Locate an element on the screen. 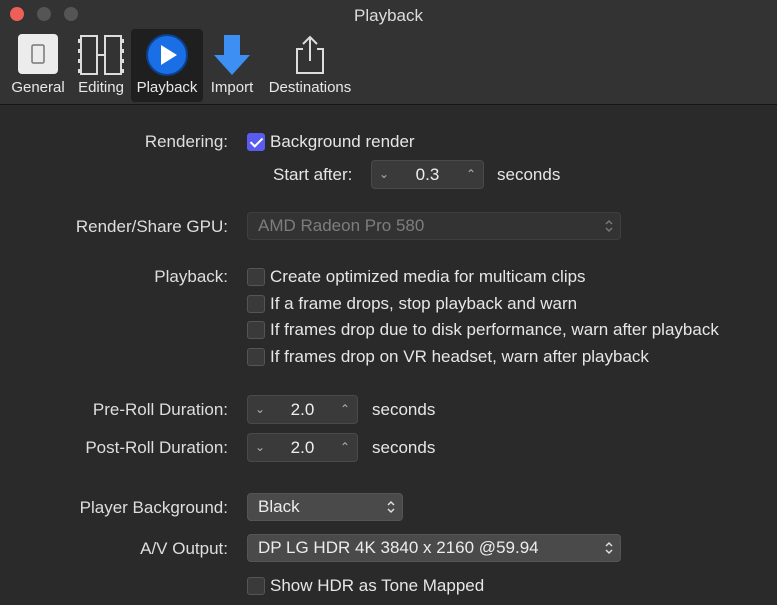  playback-label: Playback: is located at coordinates (191, 276).